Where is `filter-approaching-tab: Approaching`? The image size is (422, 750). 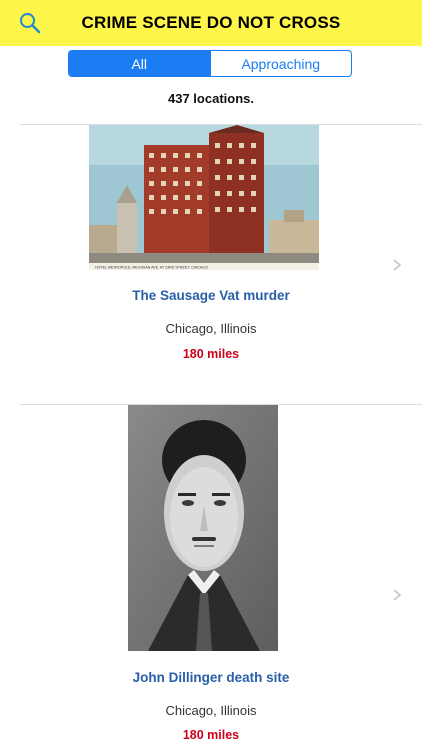 filter-approaching-tab: Approaching is located at coordinates (280, 63).